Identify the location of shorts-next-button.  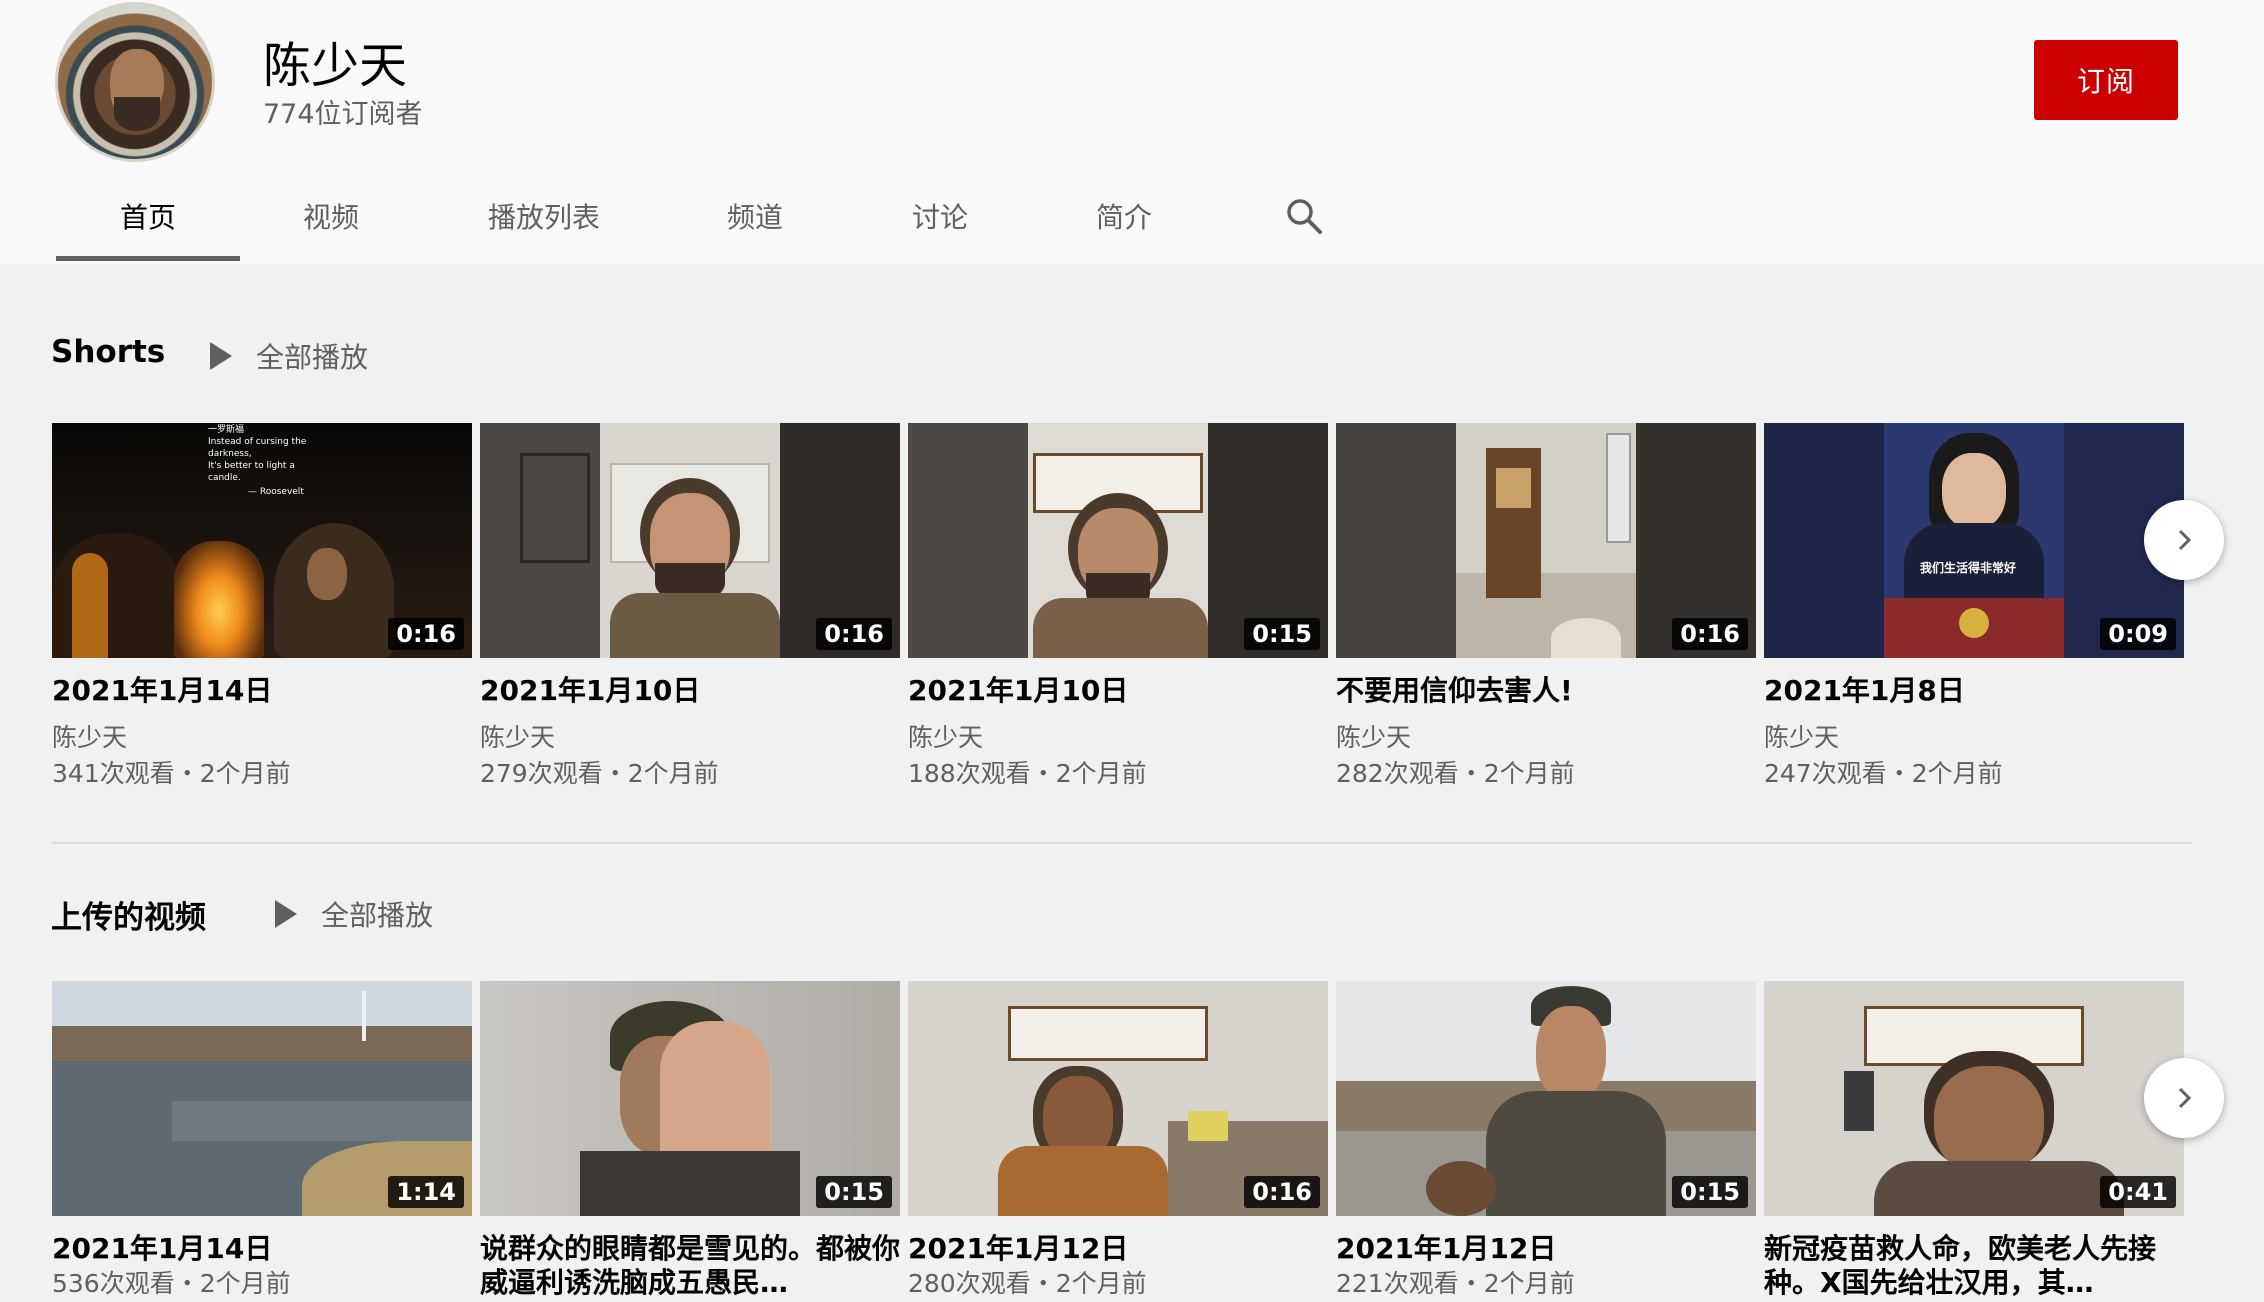
(2184, 540).